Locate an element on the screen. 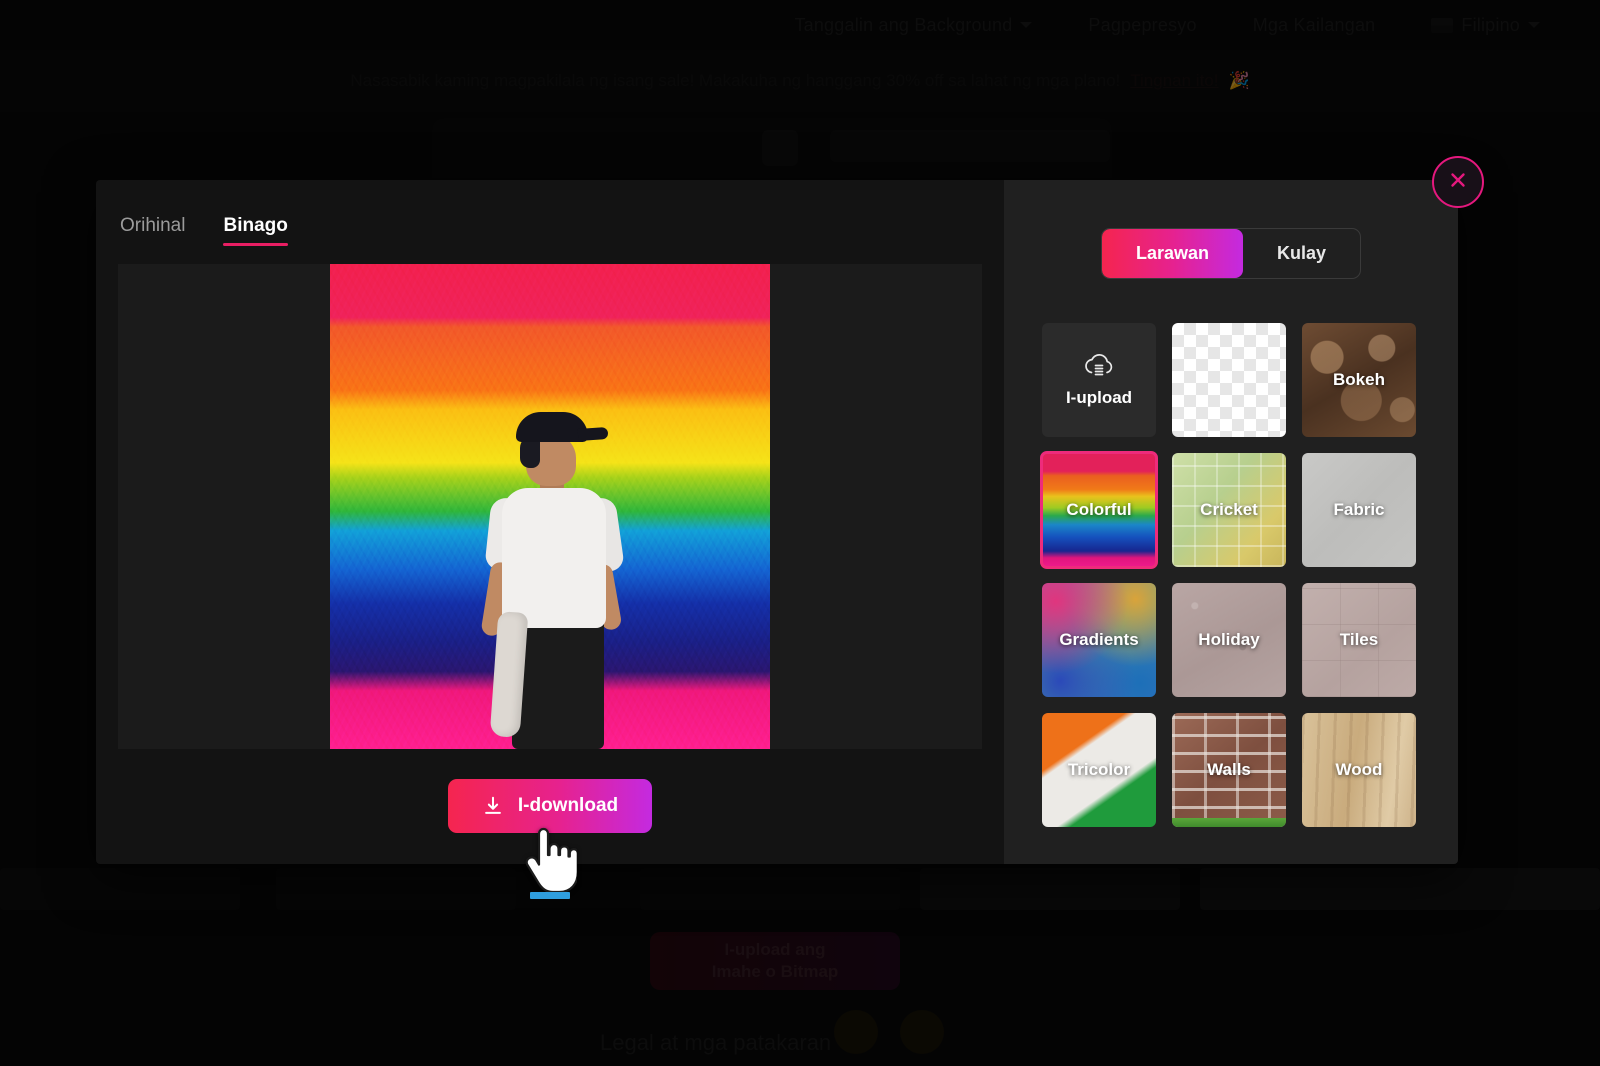  background-option-label: Tricolor is located at coordinates (1099, 769).